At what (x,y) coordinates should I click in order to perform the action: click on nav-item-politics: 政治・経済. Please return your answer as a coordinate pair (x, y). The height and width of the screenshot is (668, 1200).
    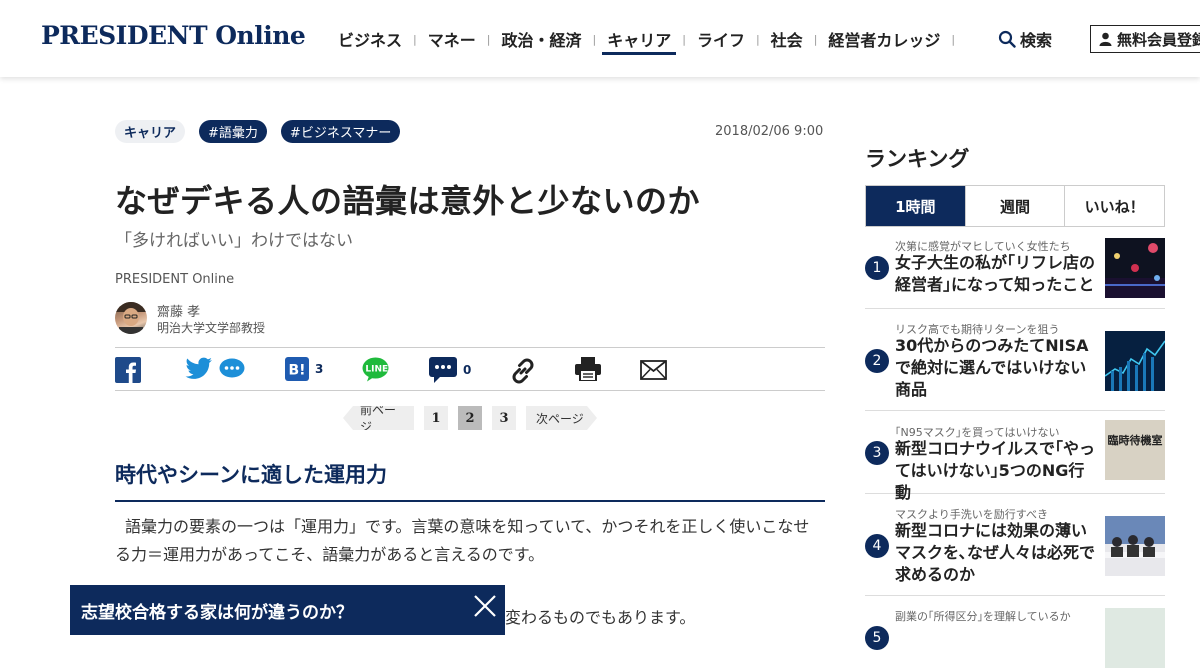
    Looking at the image, I should click on (541, 39).